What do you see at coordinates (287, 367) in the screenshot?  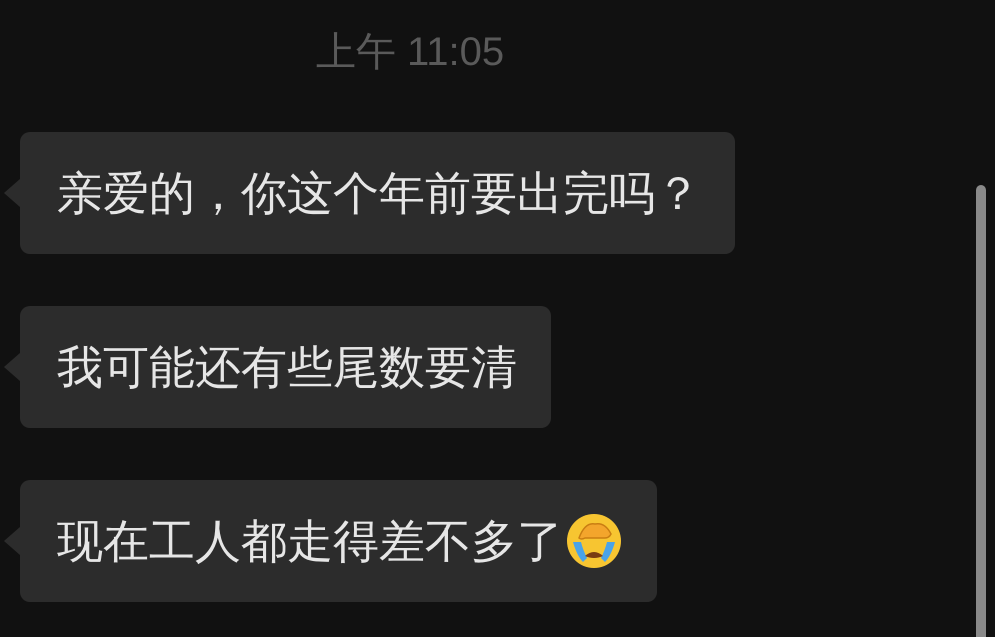 I see `message-text: 我可能还有些尾数要清` at bounding box center [287, 367].